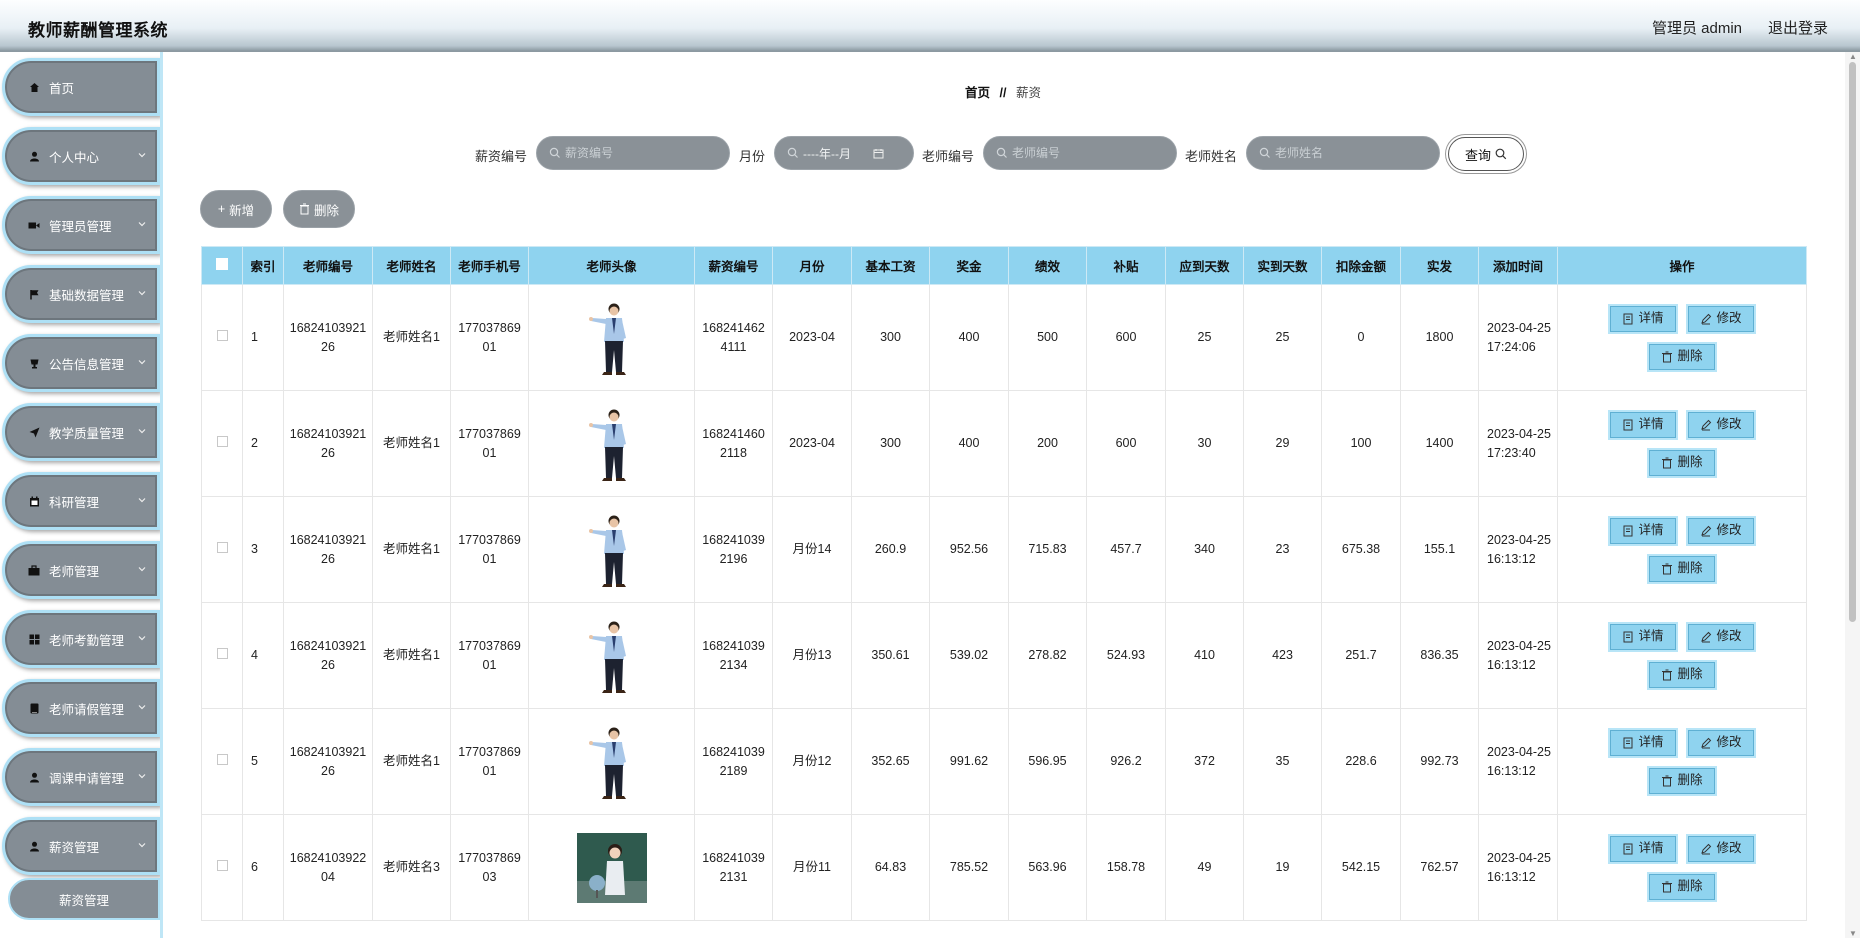 The width and height of the screenshot is (1860, 938). Describe the element at coordinates (1628, 636) in the screenshot. I see `document-icon` at that location.